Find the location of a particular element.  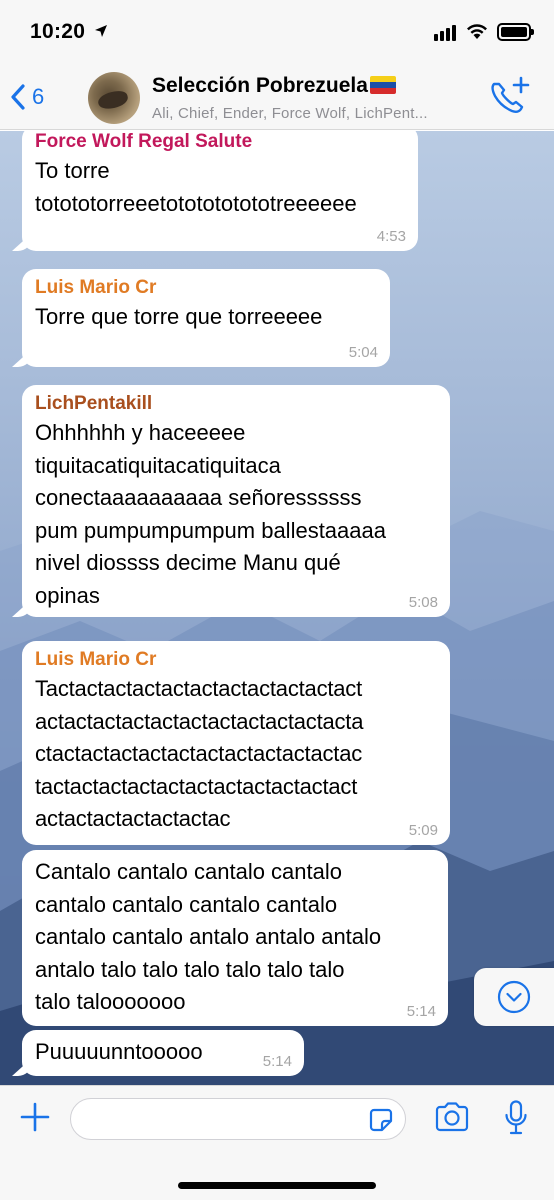

group-avatar is located at coordinates (114, 98).